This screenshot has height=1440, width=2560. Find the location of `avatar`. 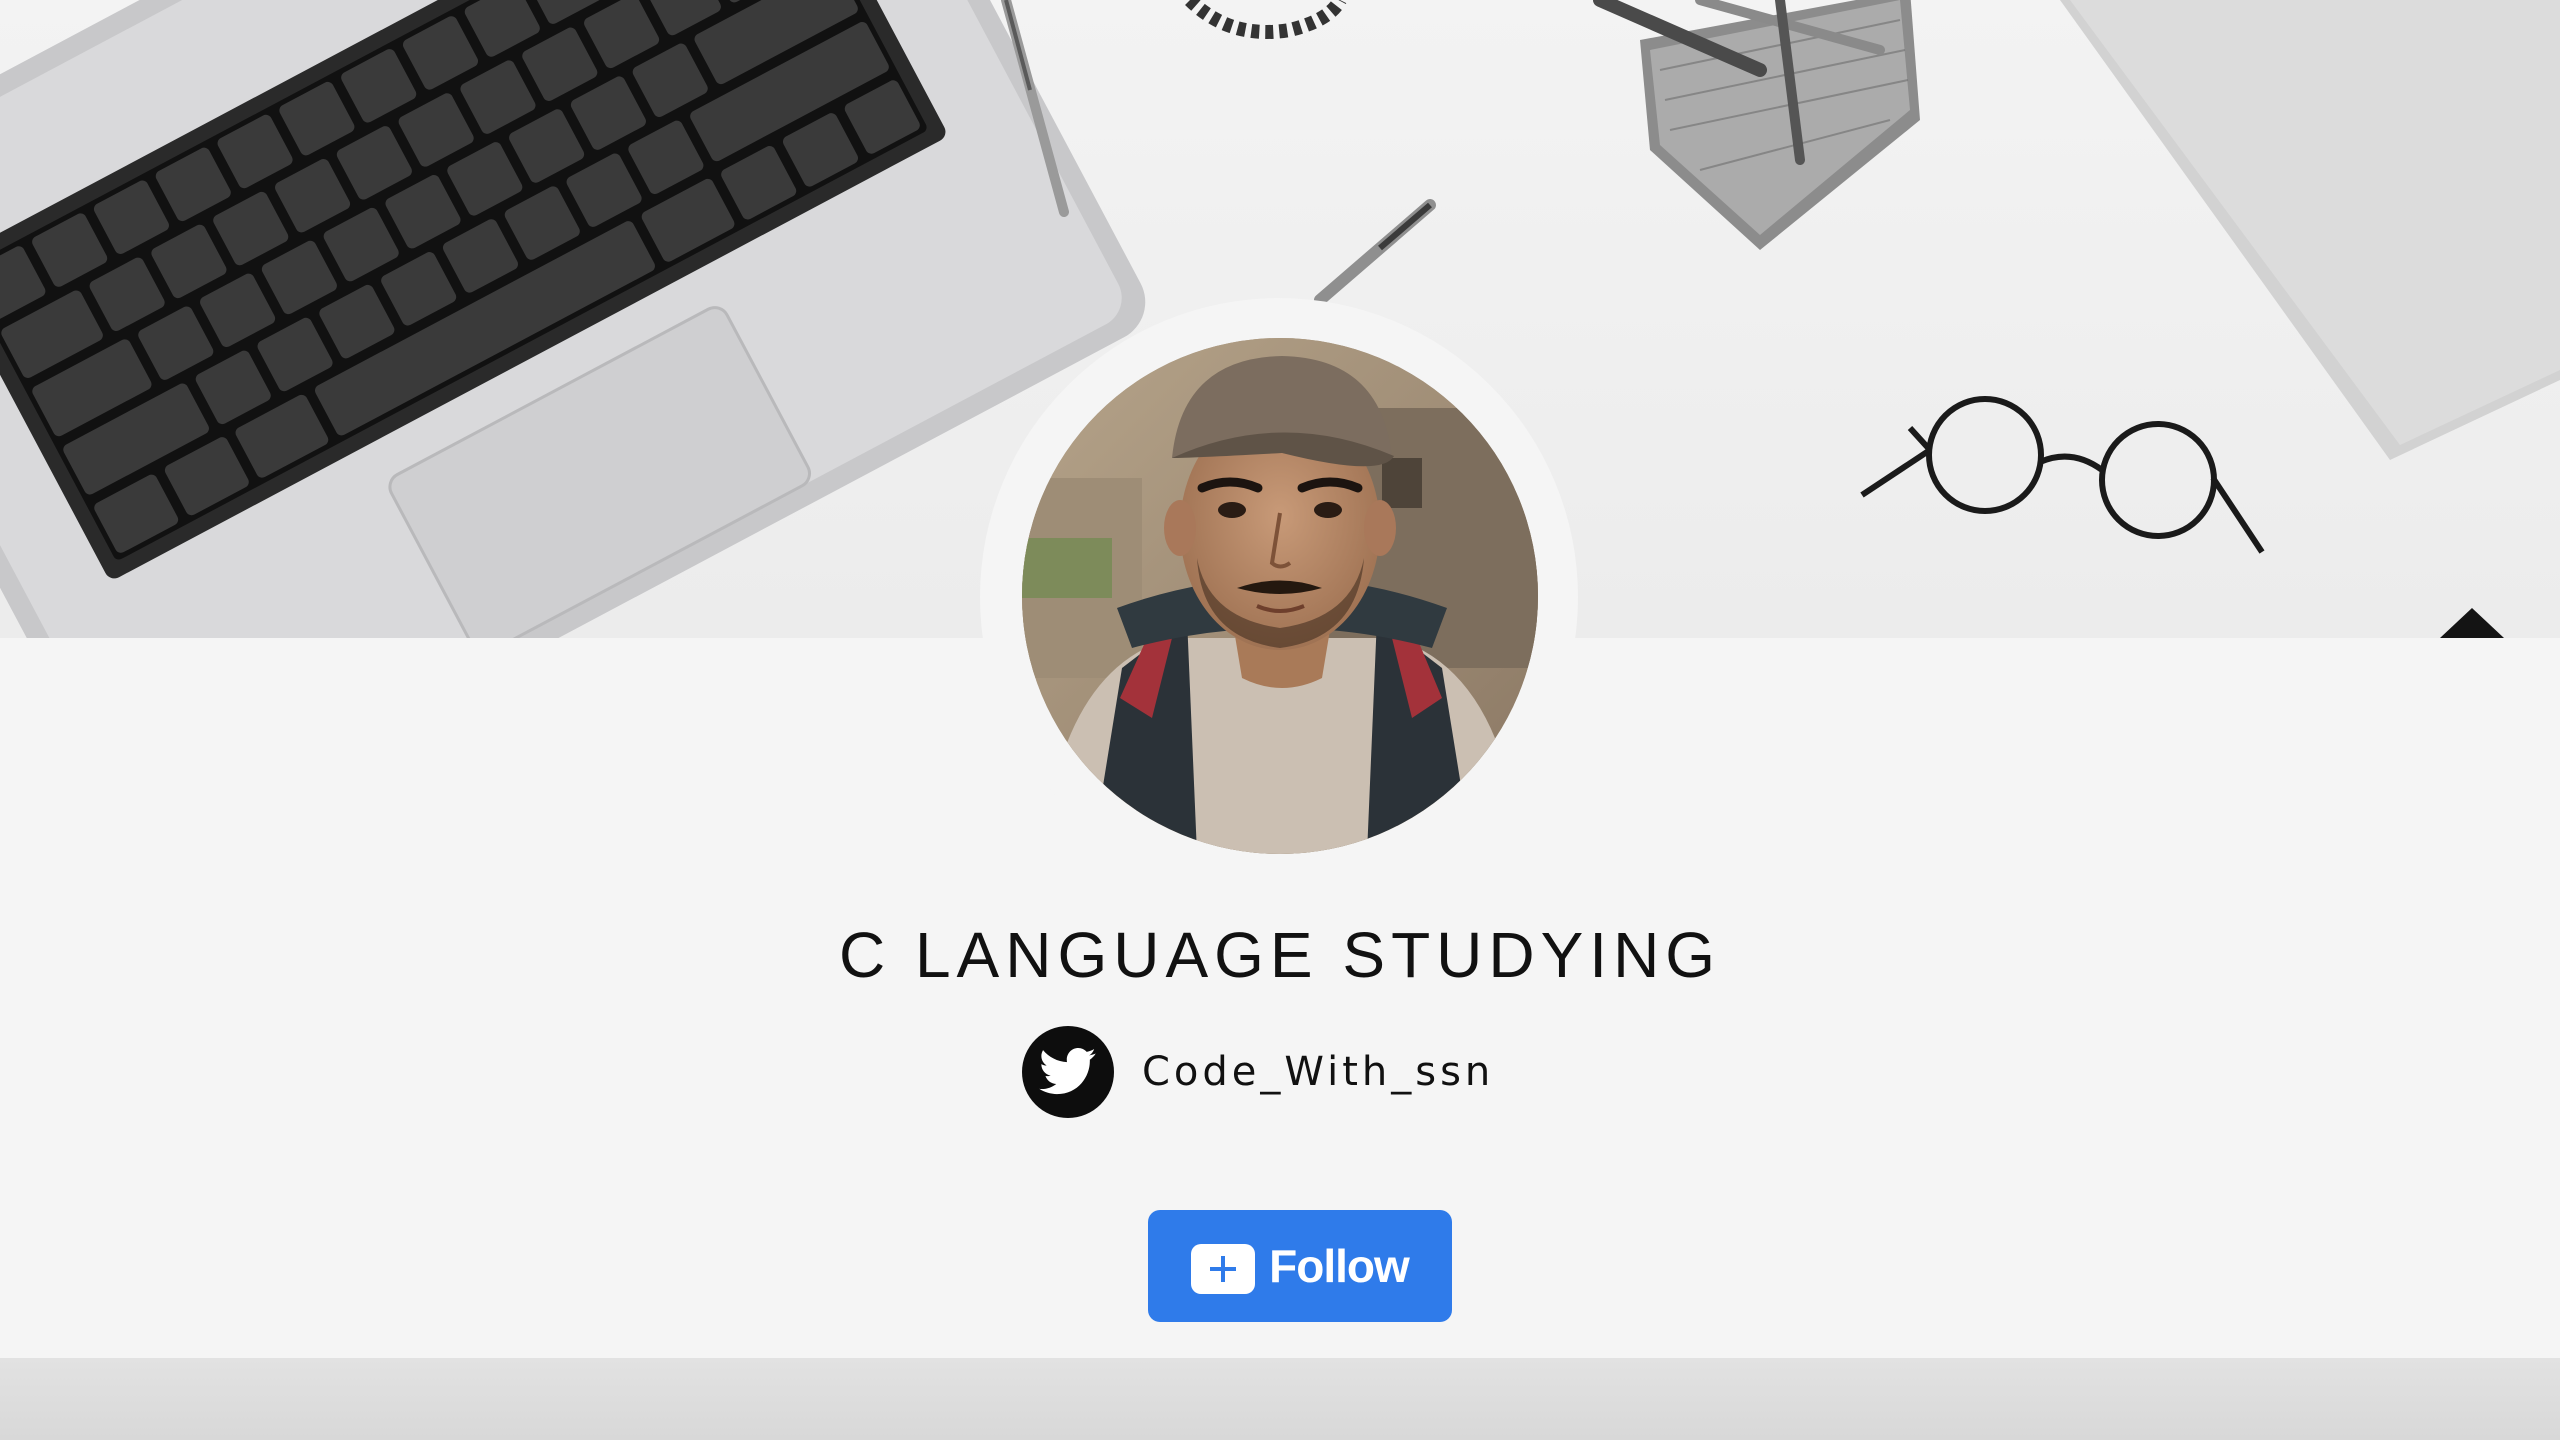

avatar is located at coordinates (1280, 596).